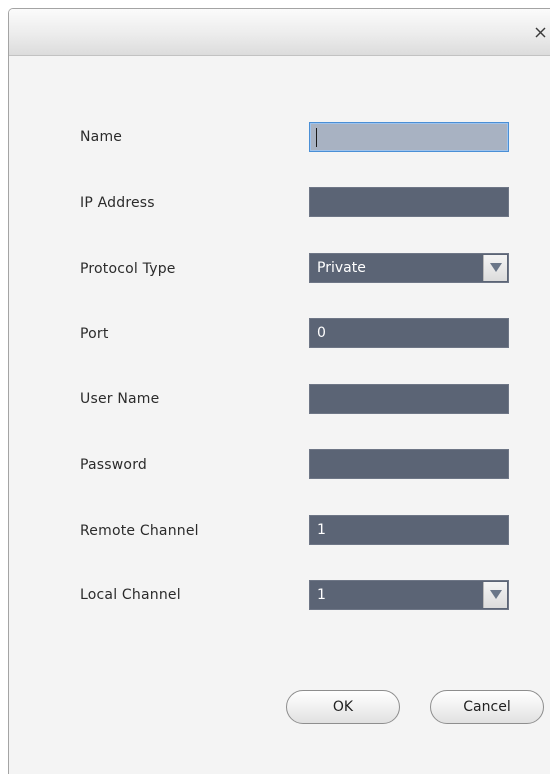 This screenshot has width=550, height=774. I want to click on user-name-input, so click(409, 399).